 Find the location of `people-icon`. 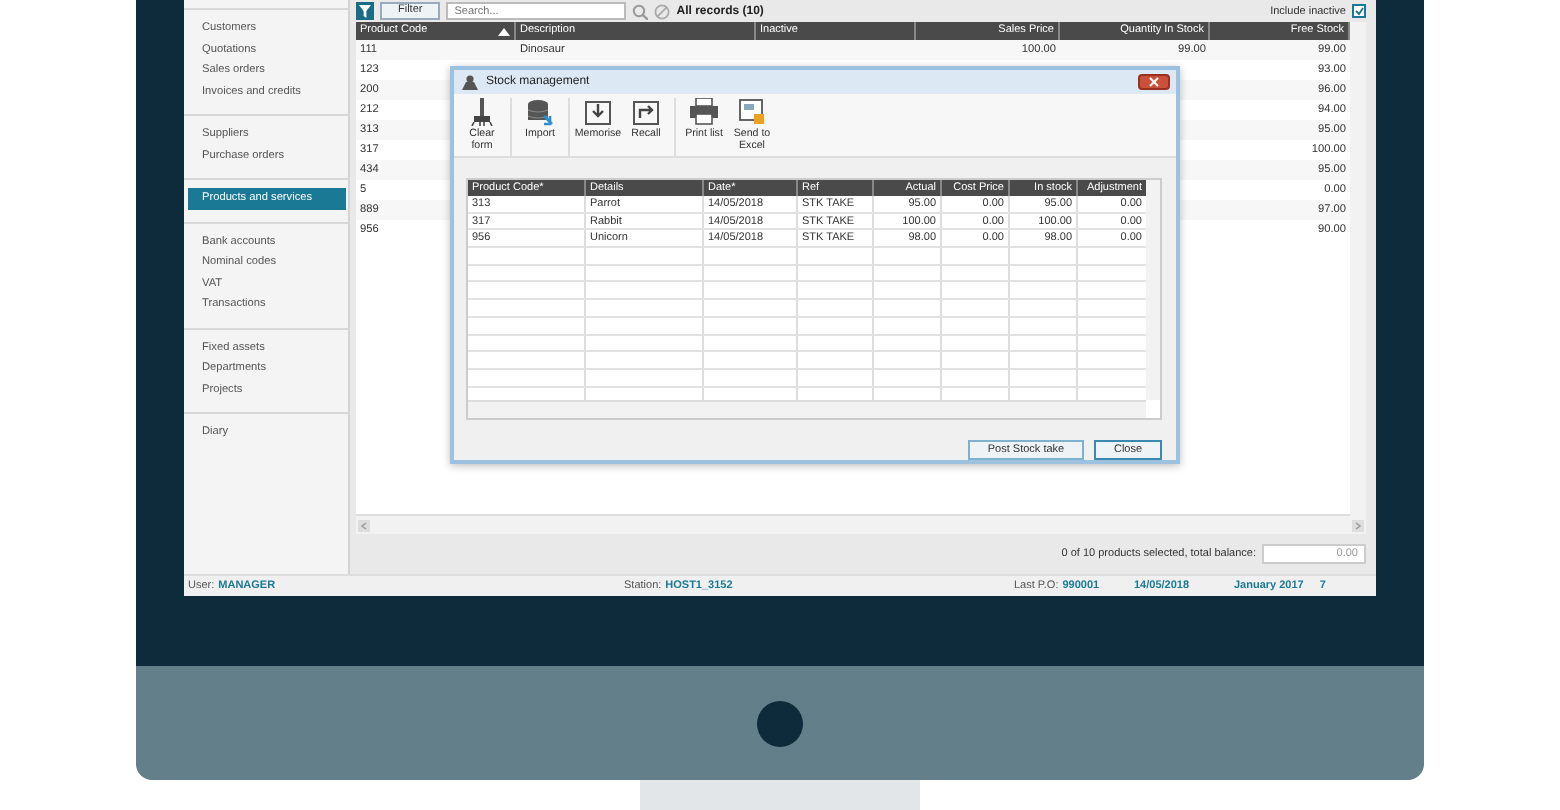

people-icon is located at coordinates (470, 82).